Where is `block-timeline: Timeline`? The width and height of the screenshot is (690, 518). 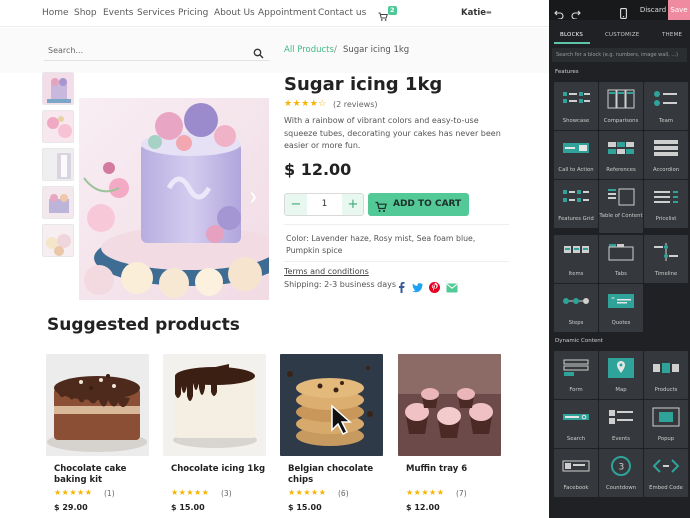 block-timeline: Timeline is located at coordinates (666, 259).